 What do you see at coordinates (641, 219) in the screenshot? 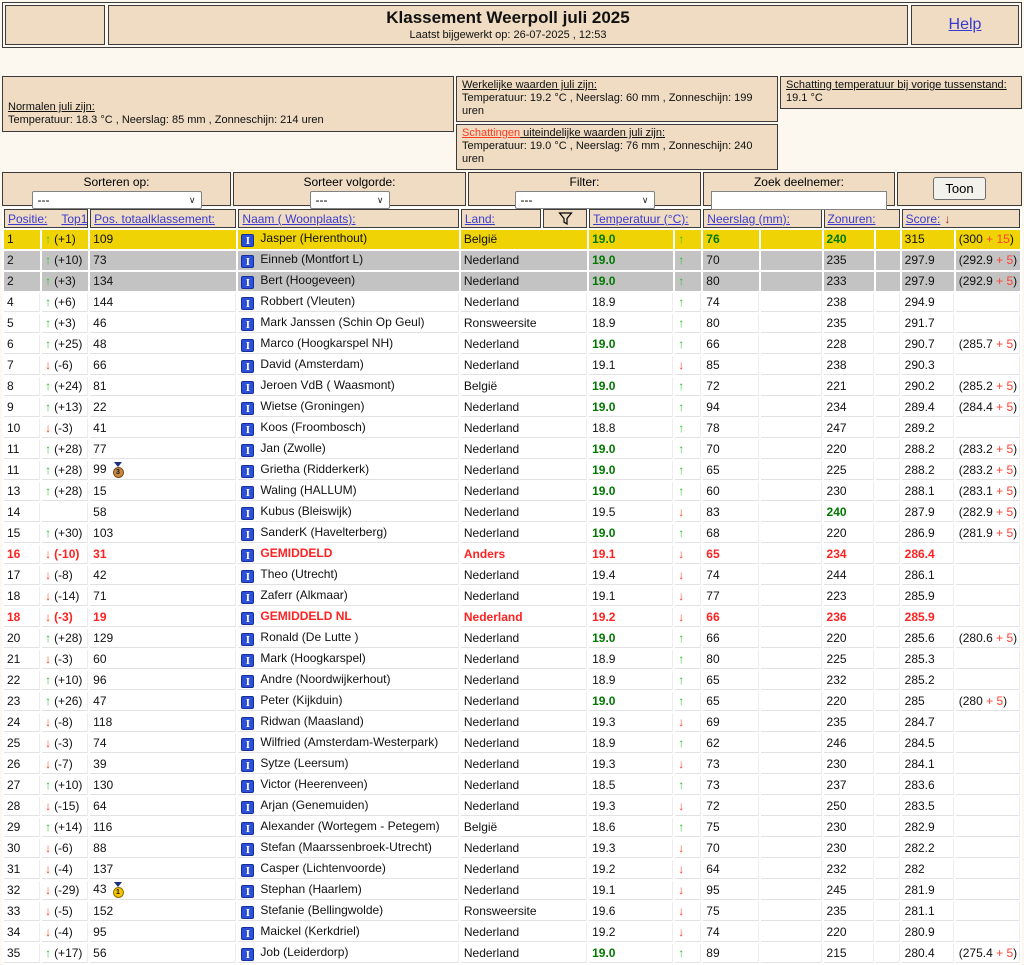
I see `sort-temperatuur-link: Temperatuur (°C):` at bounding box center [641, 219].